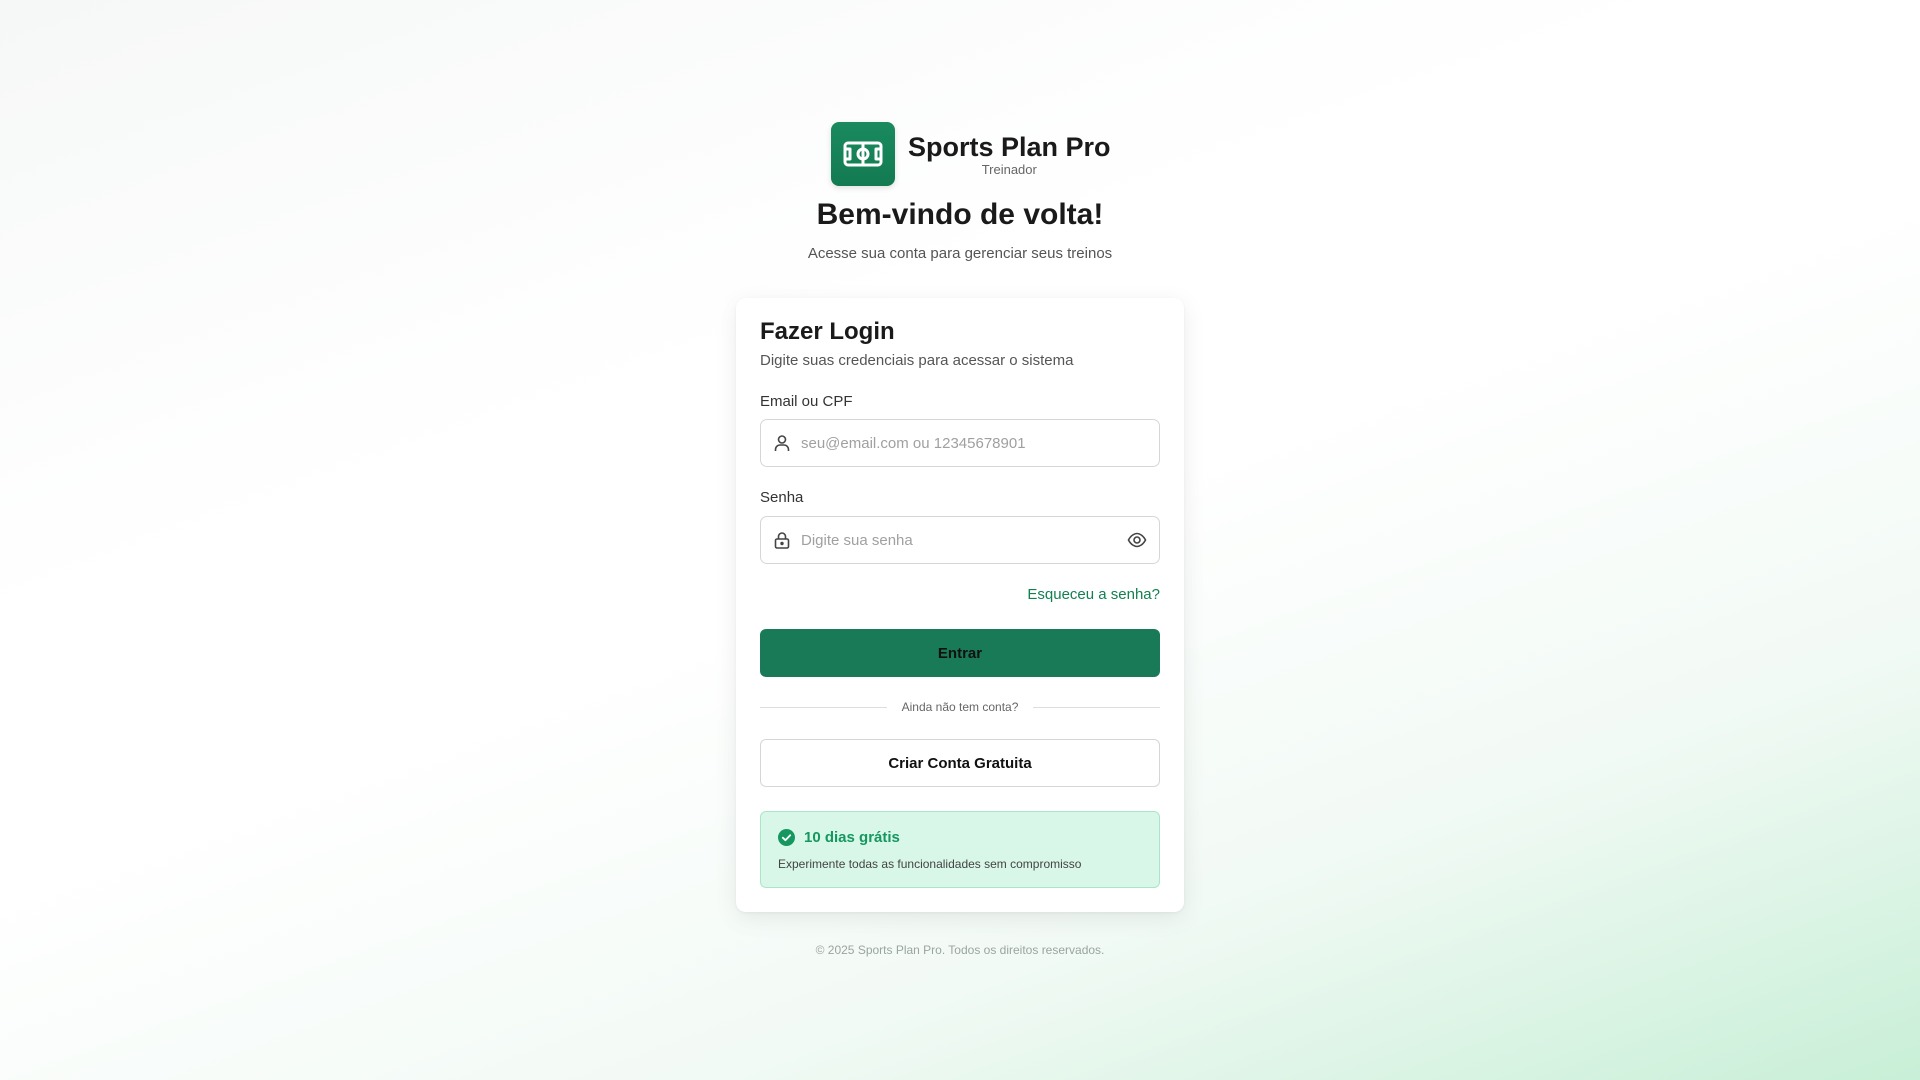 Image resolution: width=1920 pixels, height=1080 pixels. I want to click on logo, so click(863, 154).